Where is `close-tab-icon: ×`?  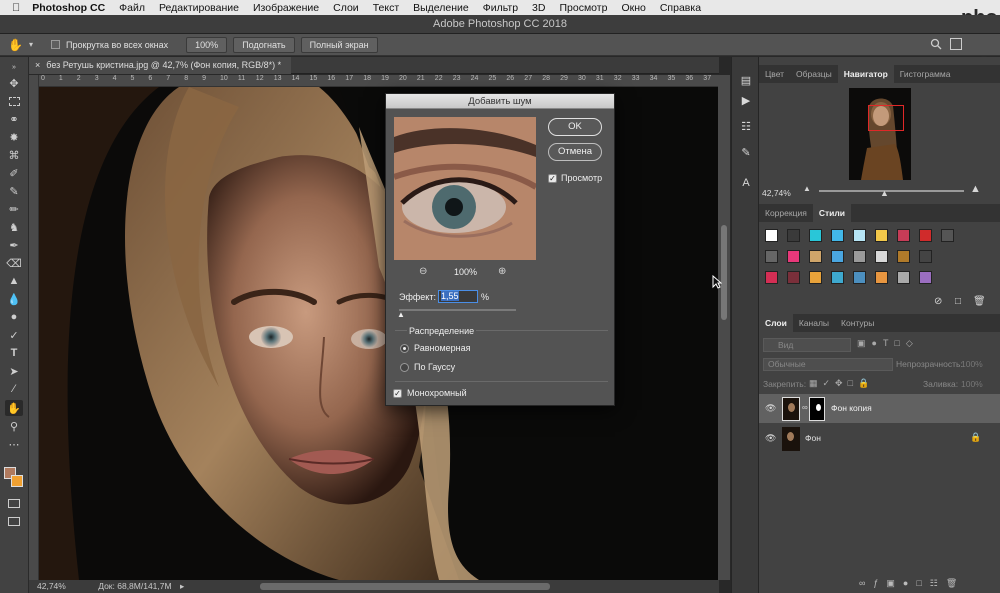
close-tab-icon: × is located at coordinates (37, 65).